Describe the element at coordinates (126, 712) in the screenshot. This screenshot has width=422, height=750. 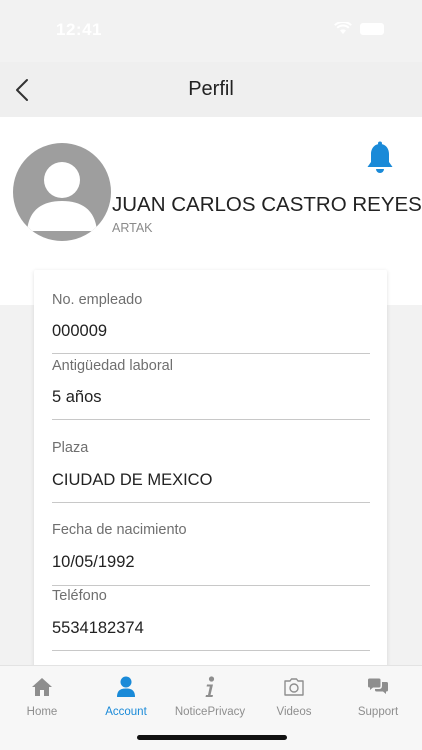
I see `tab-label: Account` at that location.